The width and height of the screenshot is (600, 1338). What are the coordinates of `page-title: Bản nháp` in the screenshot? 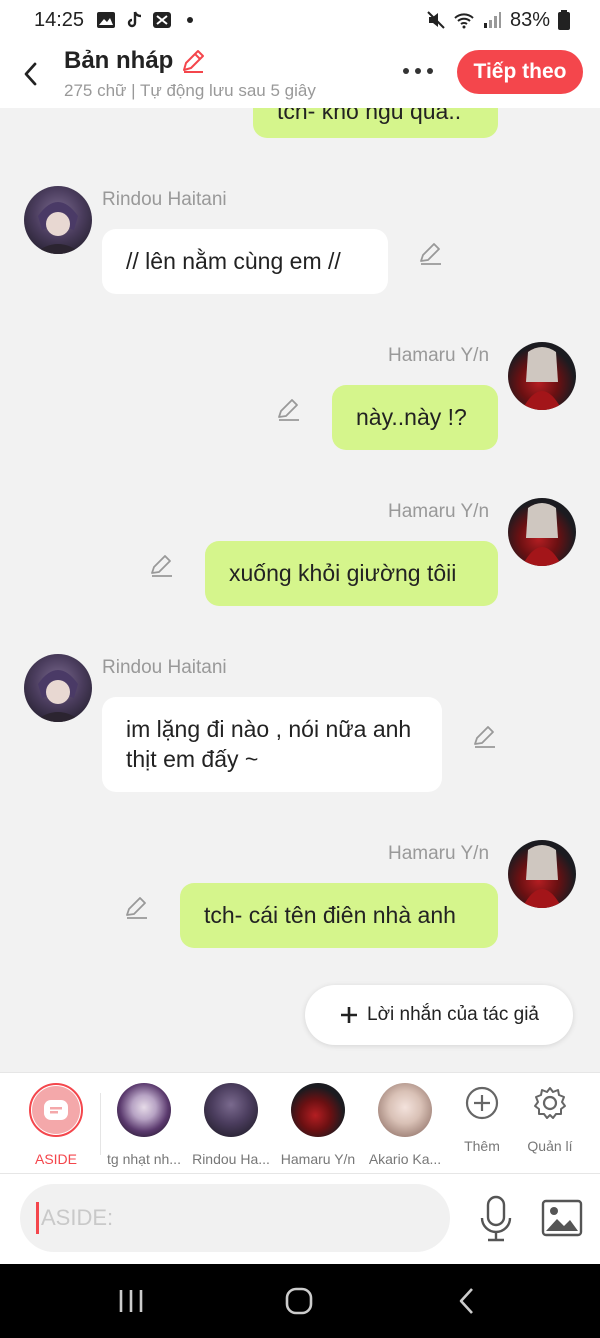 It's located at (119, 60).